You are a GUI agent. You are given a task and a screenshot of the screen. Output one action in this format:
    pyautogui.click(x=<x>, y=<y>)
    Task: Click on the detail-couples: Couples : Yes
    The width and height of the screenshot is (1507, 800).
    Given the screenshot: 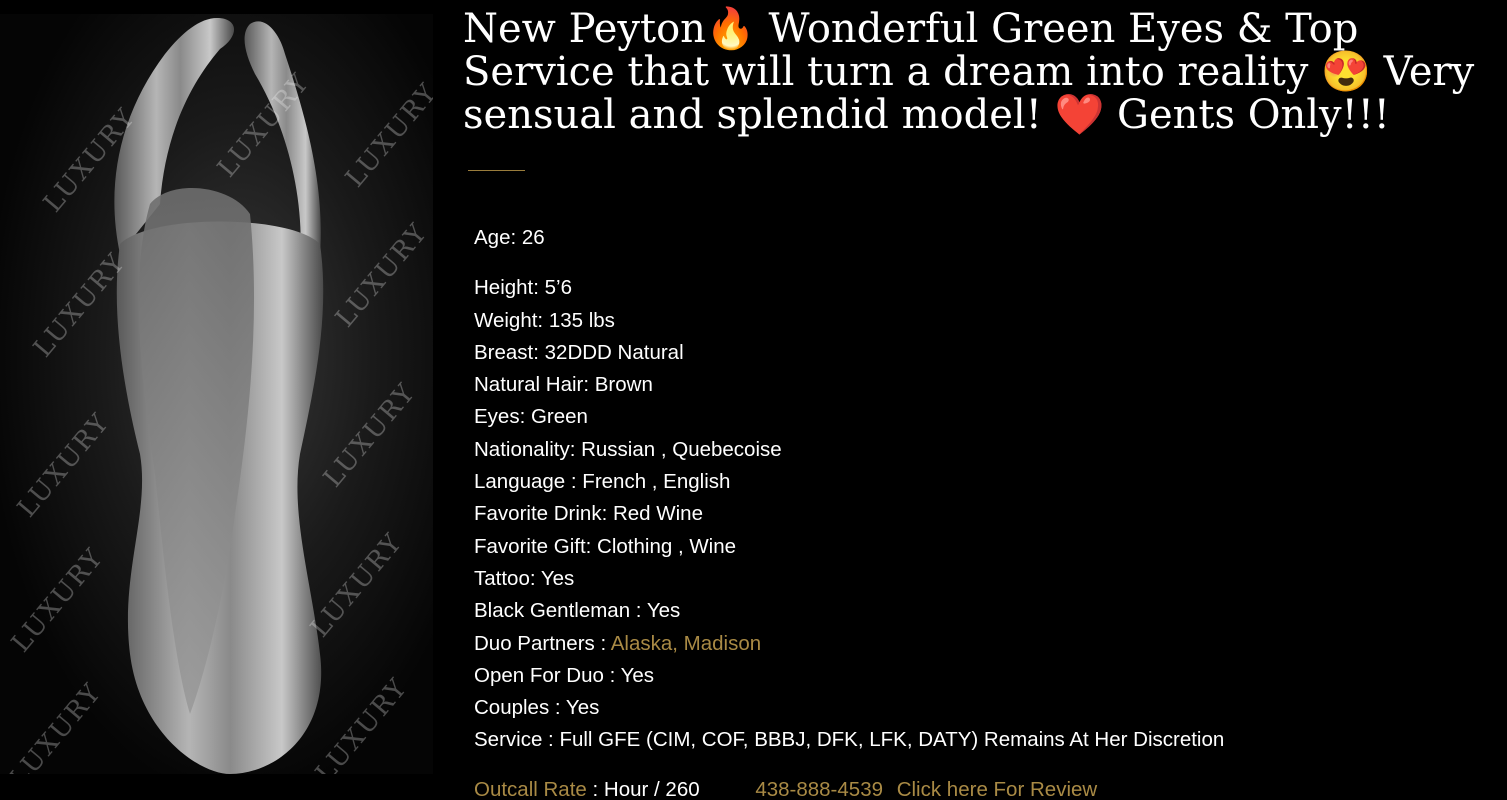 What is the action you would take?
    pyautogui.click(x=537, y=708)
    